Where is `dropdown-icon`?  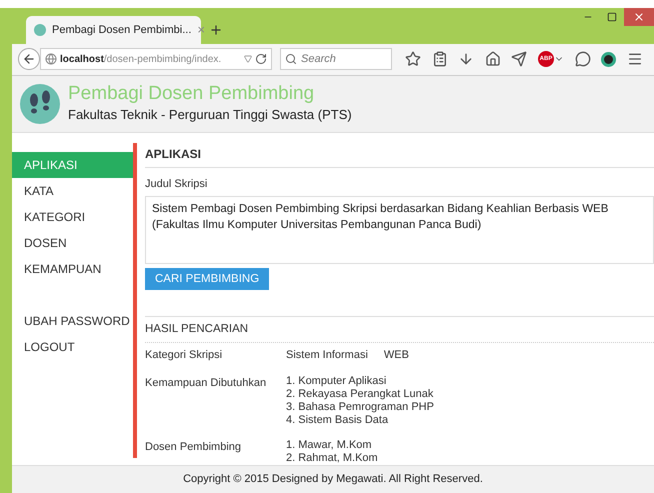 dropdown-icon is located at coordinates (248, 59).